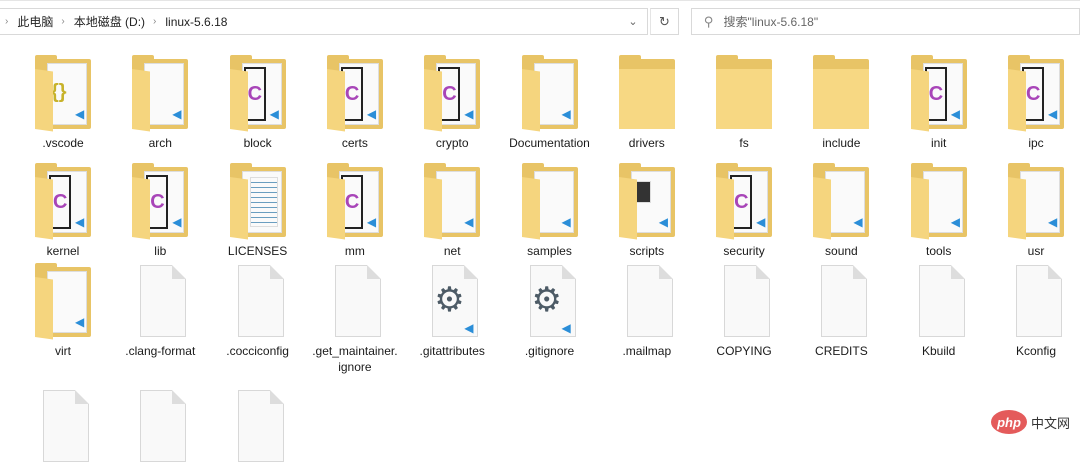  I want to click on item-label: mm, so click(354, 251).